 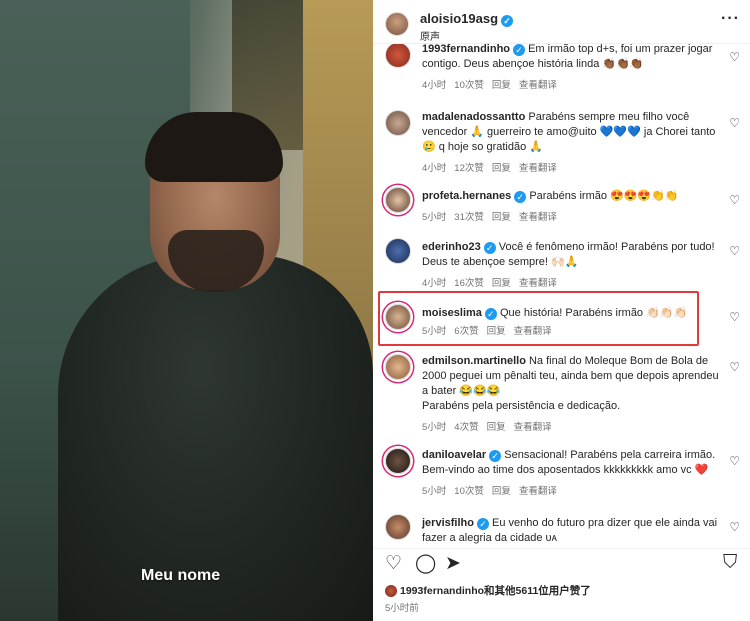 What do you see at coordinates (402, 608) in the screenshot?
I see `post-timestamp: 5小时前` at bounding box center [402, 608].